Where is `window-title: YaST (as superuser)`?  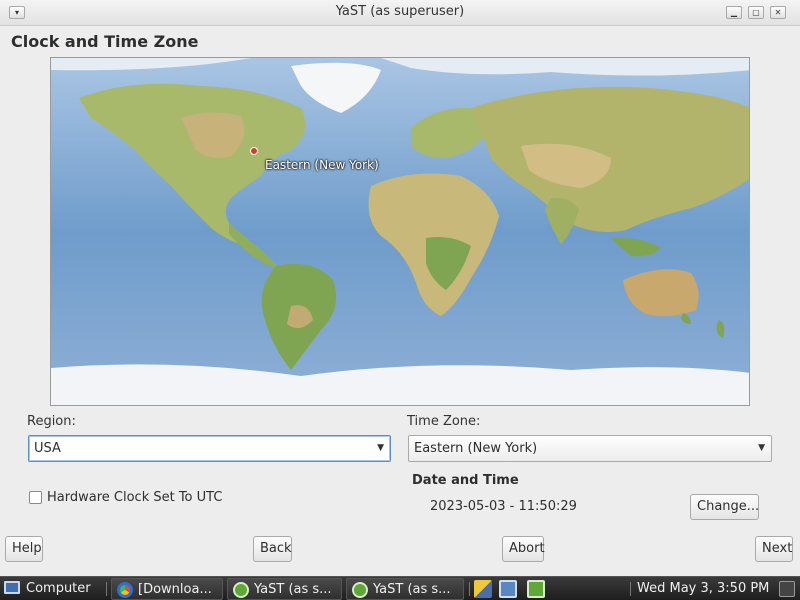 window-title: YaST (as superuser) is located at coordinates (400, 11).